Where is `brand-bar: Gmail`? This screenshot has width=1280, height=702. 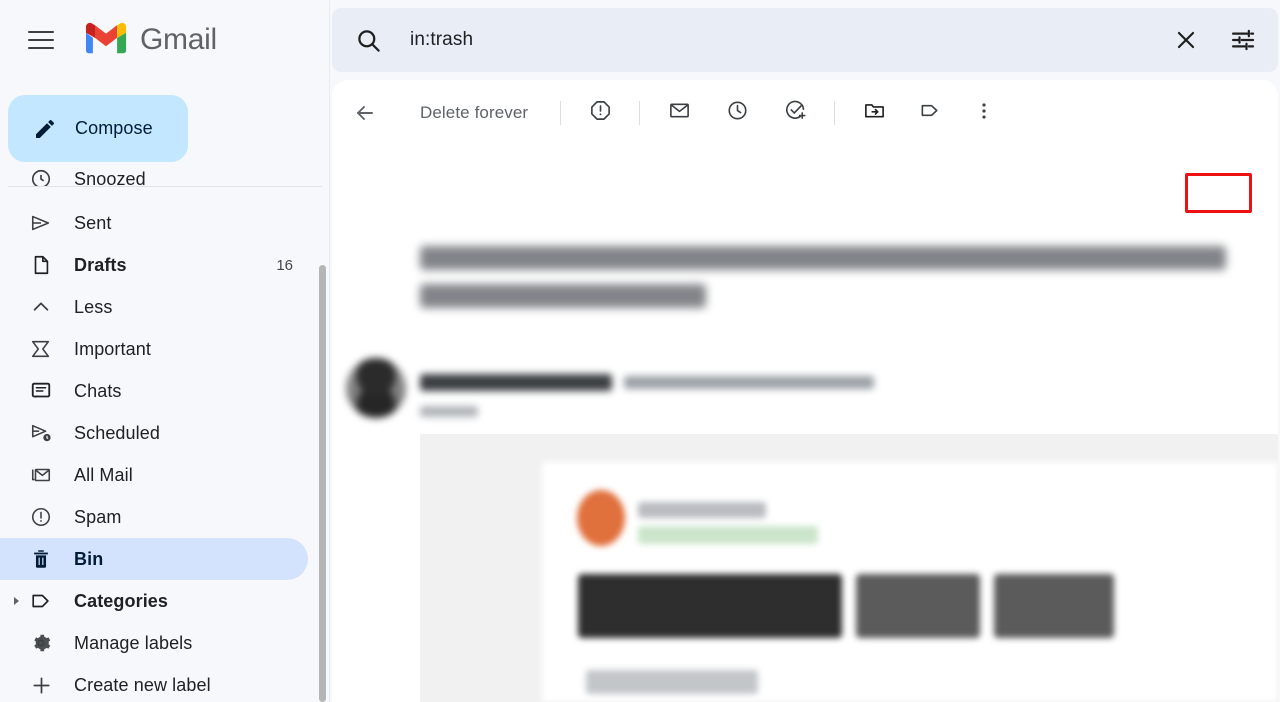 brand-bar: Gmail is located at coordinates (165, 40).